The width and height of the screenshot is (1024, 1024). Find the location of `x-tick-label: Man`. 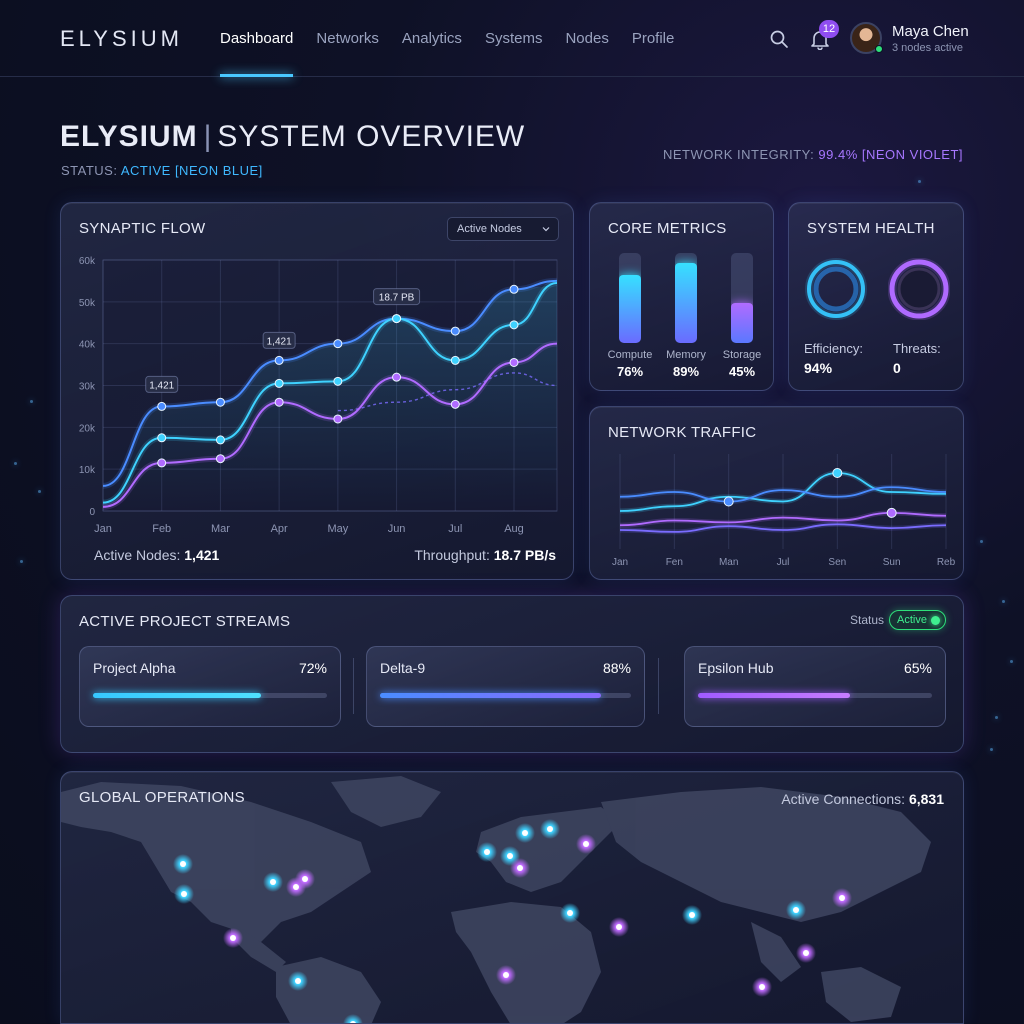

x-tick-label: Man is located at coordinates (728, 562).